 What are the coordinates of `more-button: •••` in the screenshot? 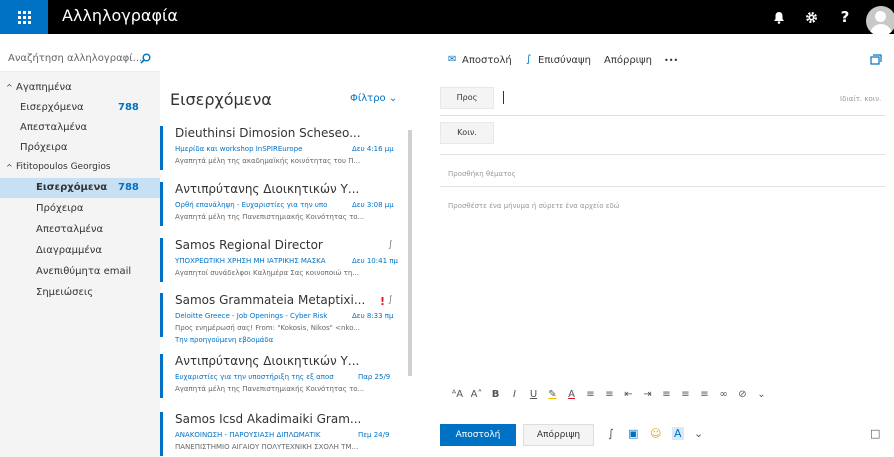 It's located at (671, 60).